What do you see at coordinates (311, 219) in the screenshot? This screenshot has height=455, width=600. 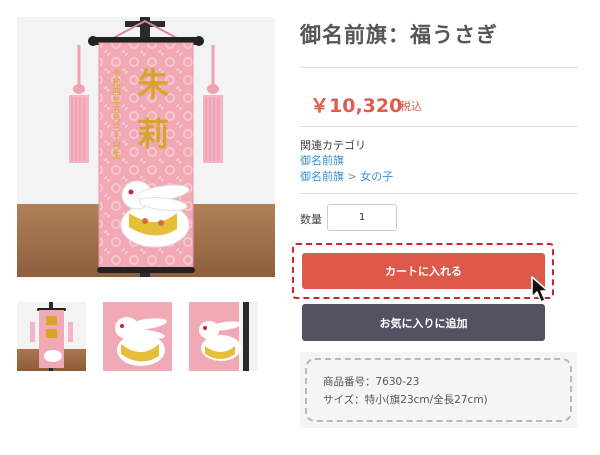 I see `quantity-label: 数量` at bounding box center [311, 219].